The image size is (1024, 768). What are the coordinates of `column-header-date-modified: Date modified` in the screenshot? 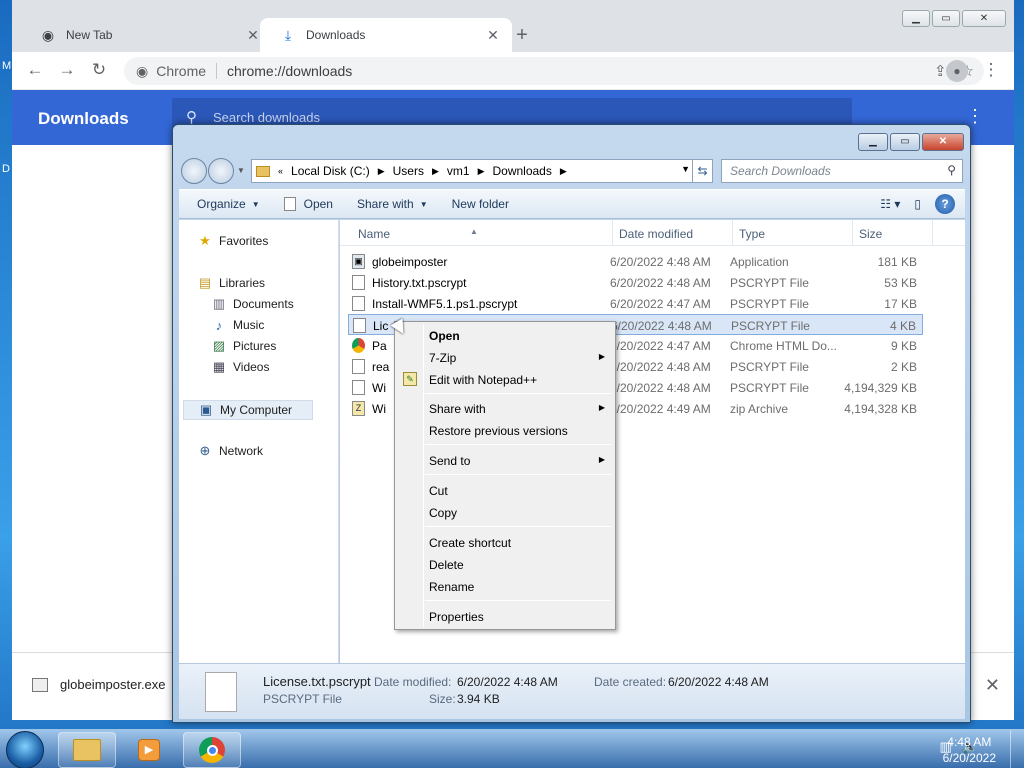 It's located at (656, 234).